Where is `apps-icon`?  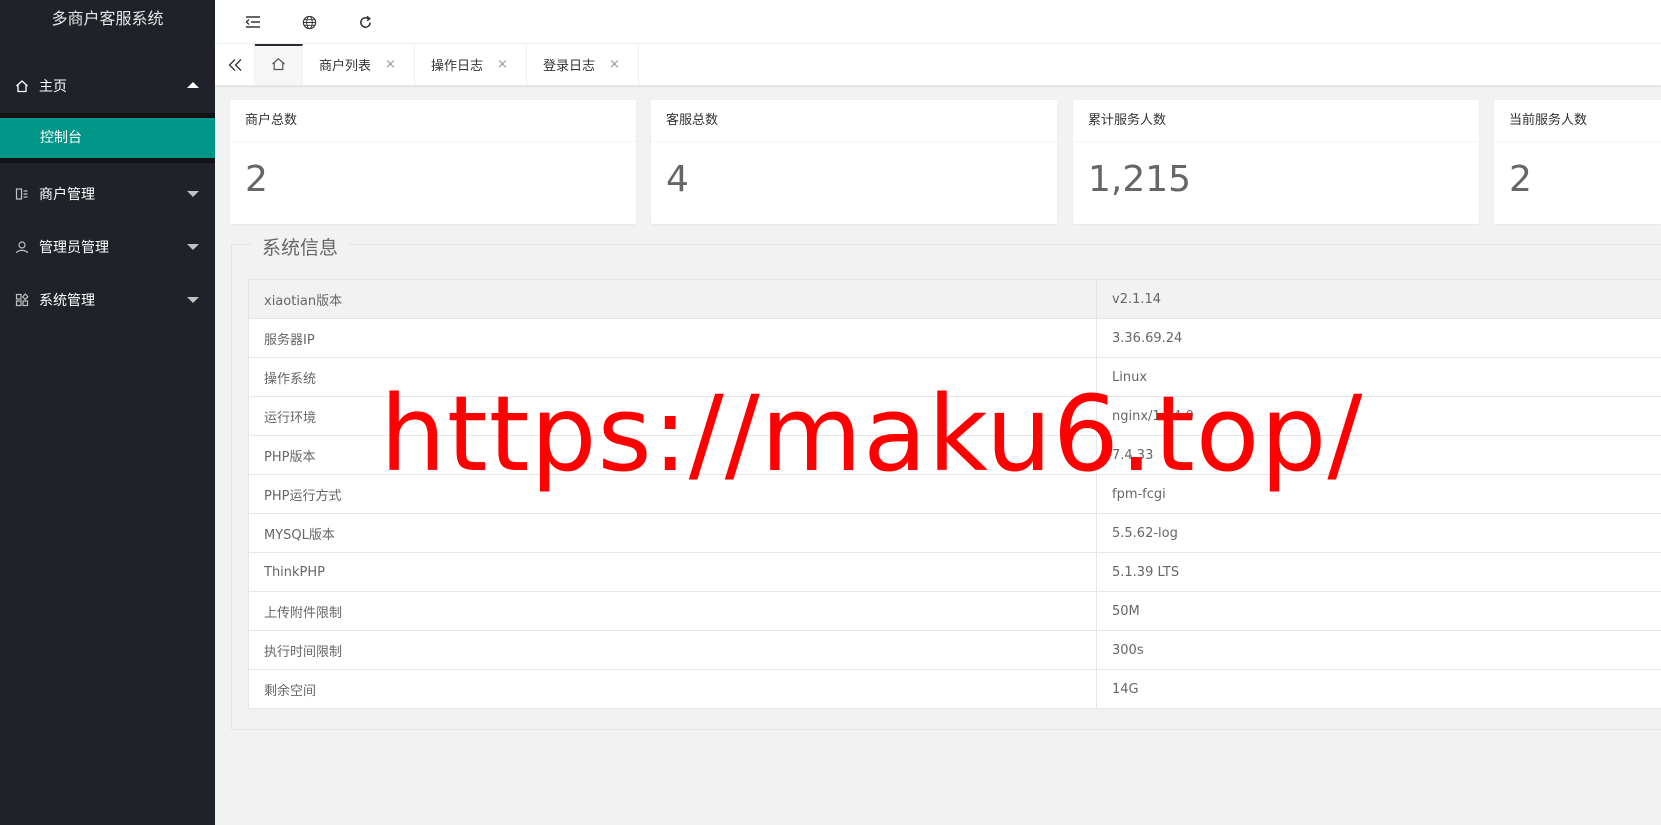 apps-icon is located at coordinates (22, 299).